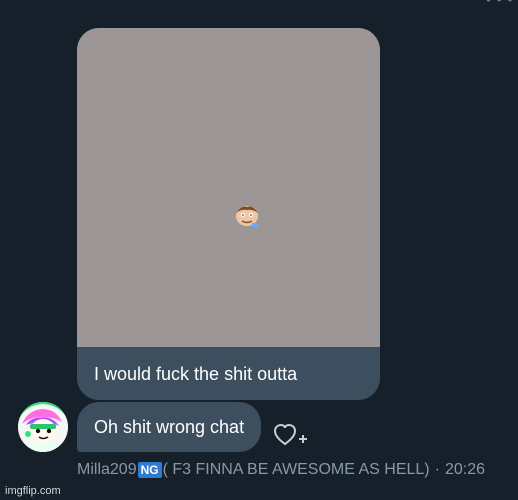 Image resolution: width=518 pixels, height=500 pixels. Describe the element at coordinates (247, 216) in the screenshot. I see `tiny-cartoon-face-image` at that location.